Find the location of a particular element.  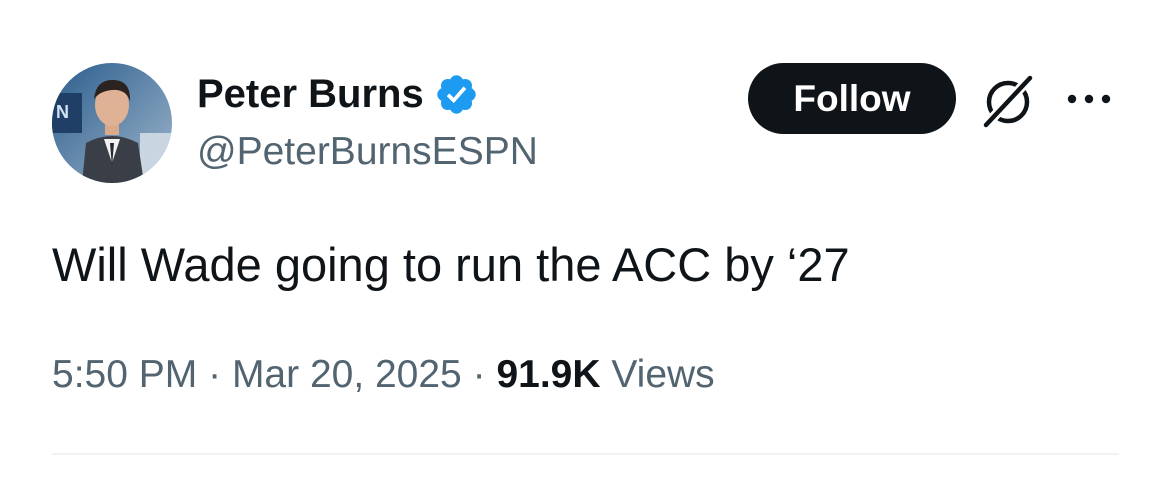

svg-text: N is located at coordinates (62, 112).